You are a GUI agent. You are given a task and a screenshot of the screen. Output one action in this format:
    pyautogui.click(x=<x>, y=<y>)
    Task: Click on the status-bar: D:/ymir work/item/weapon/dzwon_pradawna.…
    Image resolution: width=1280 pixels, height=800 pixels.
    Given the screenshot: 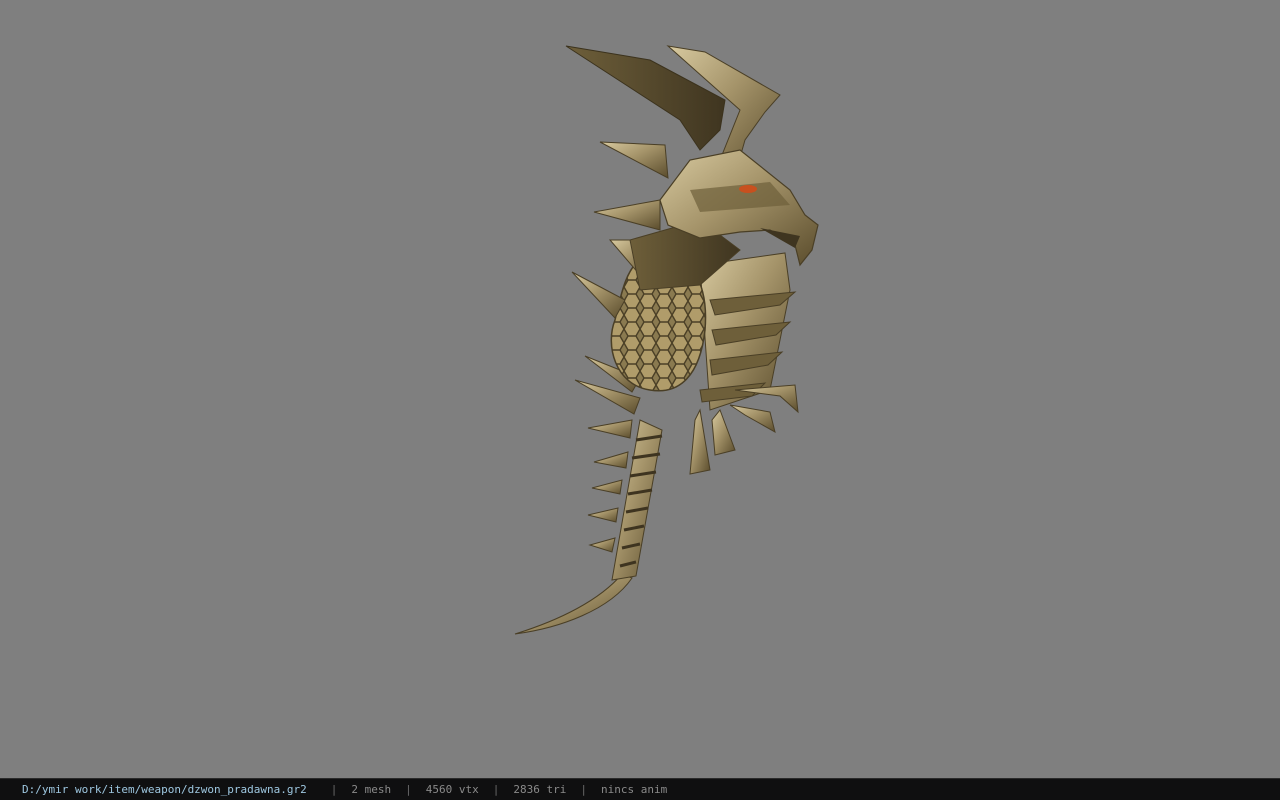 What is the action you would take?
    pyautogui.click(x=640, y=789)
    